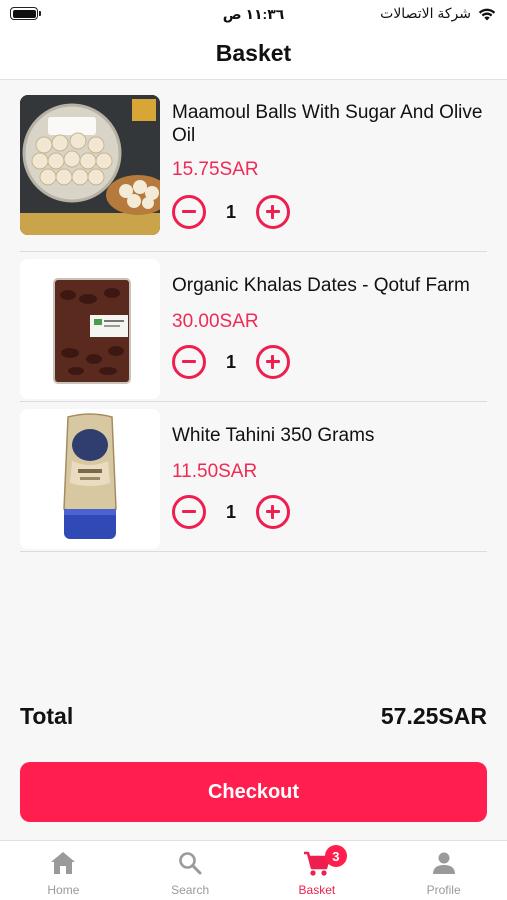  What do you see at coordinates (215, 169) in the screenshot?
I see `item-price: 15.75SAR` at bounding box center [215, 169].